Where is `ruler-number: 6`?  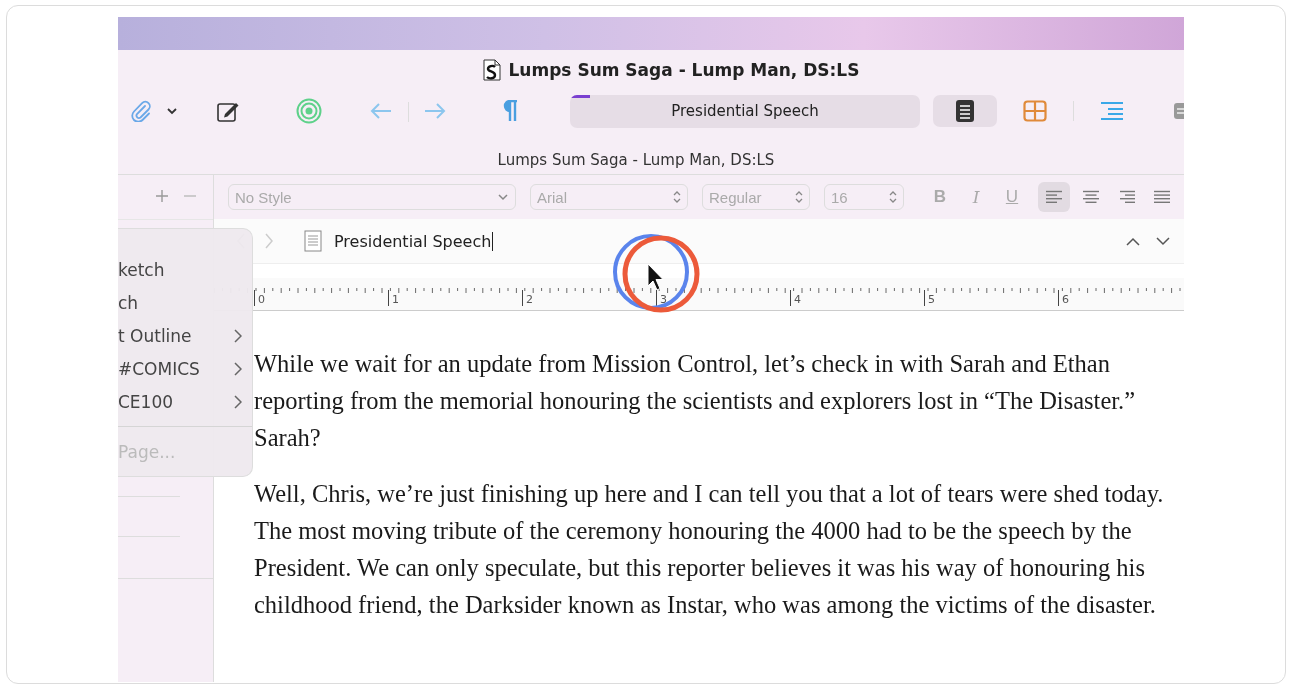
ruler-number: 6 is located at coordinates (1063, 298).